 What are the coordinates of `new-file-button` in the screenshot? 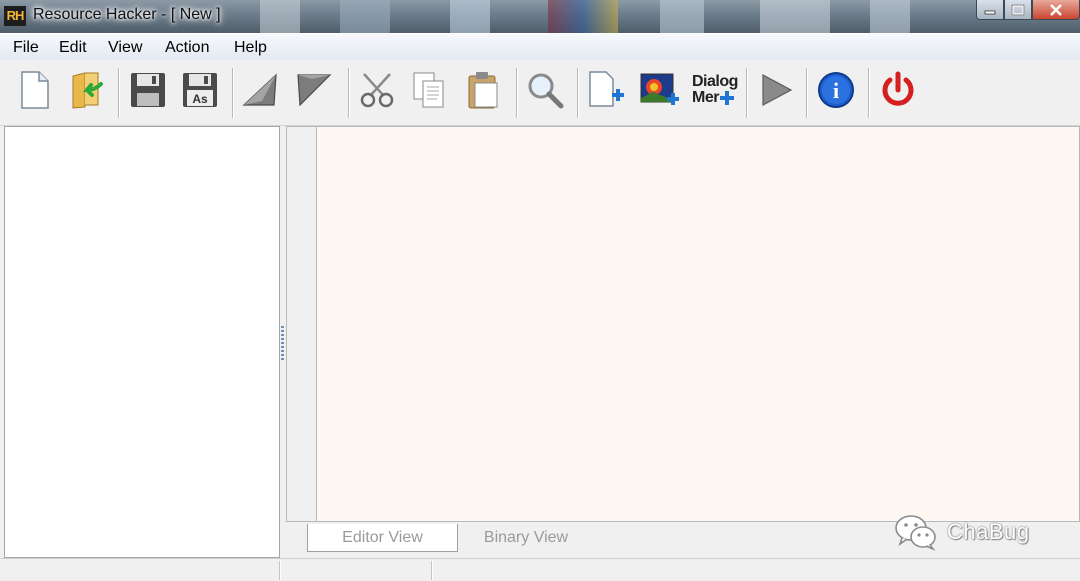 It's located at (34, 90).